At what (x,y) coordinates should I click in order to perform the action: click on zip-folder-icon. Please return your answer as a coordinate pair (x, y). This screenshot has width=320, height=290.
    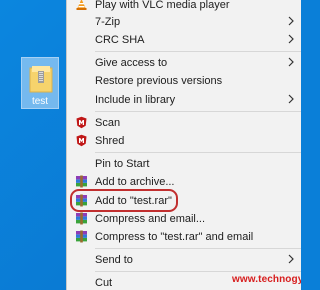
    Looking at the image, I should click on (41, 79).